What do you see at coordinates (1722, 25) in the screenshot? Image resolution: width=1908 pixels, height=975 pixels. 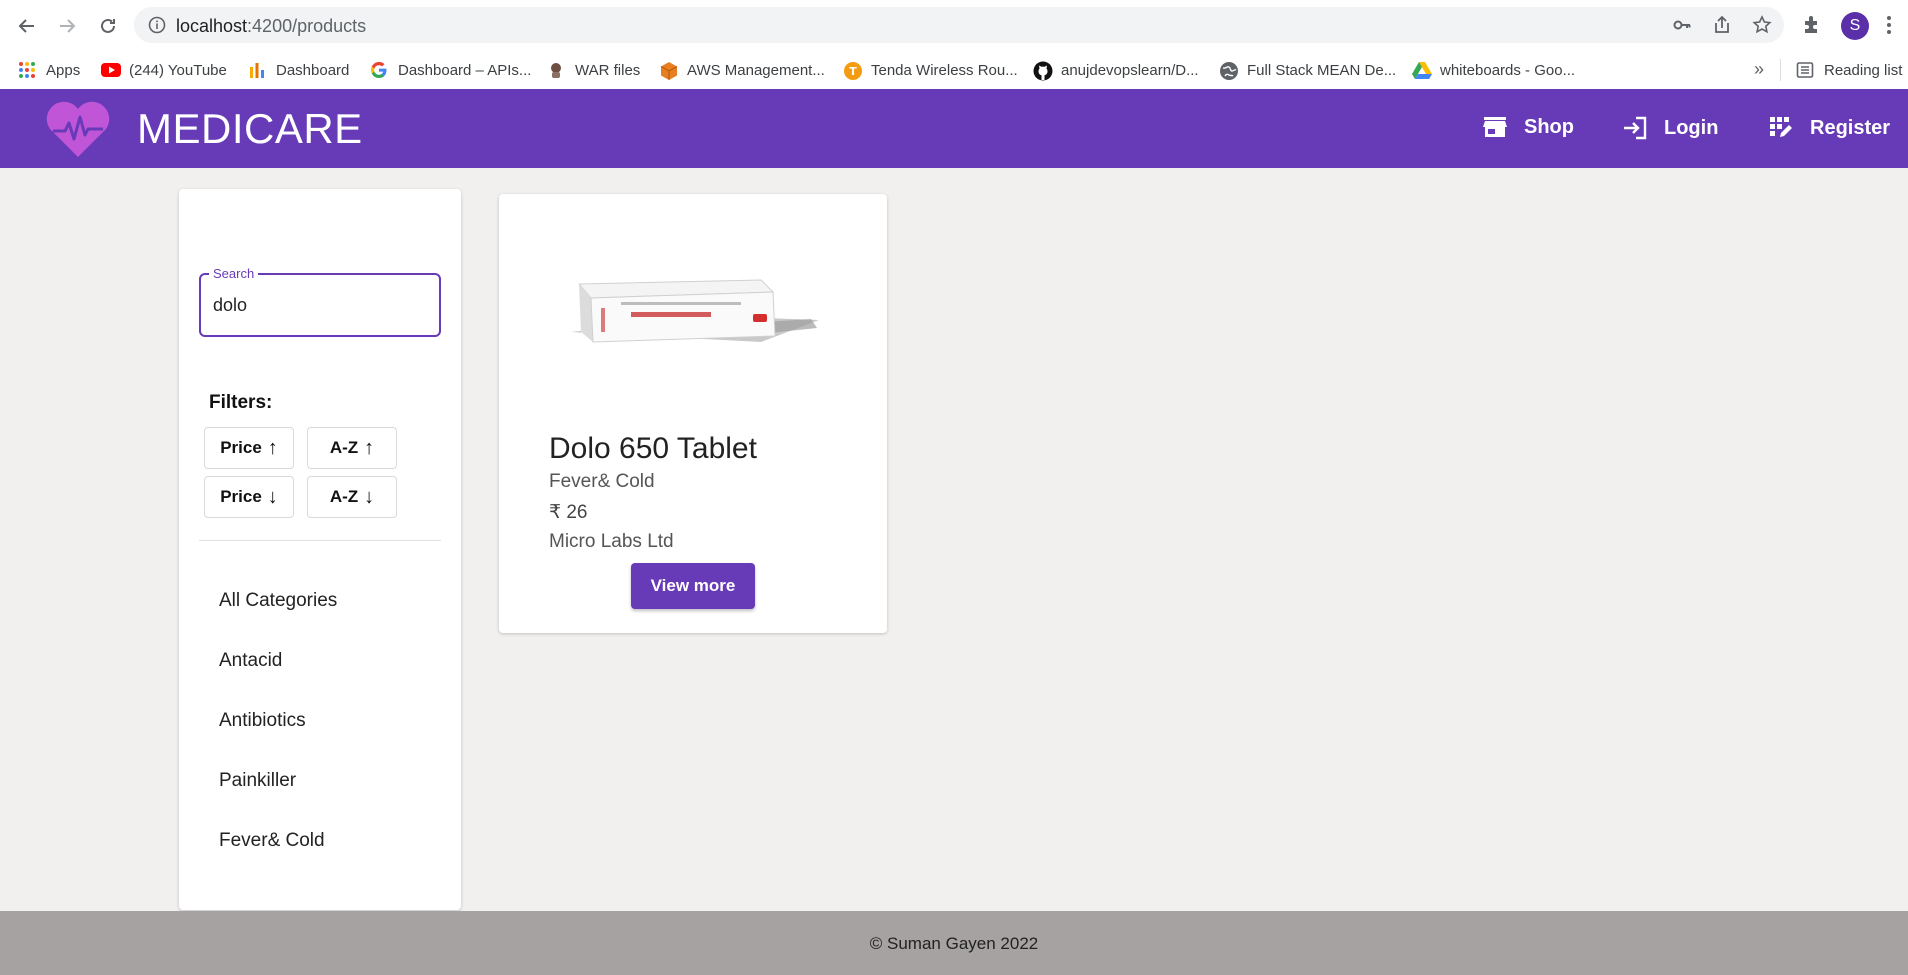 I see `share-icon` at bounding box center [1722, 25].